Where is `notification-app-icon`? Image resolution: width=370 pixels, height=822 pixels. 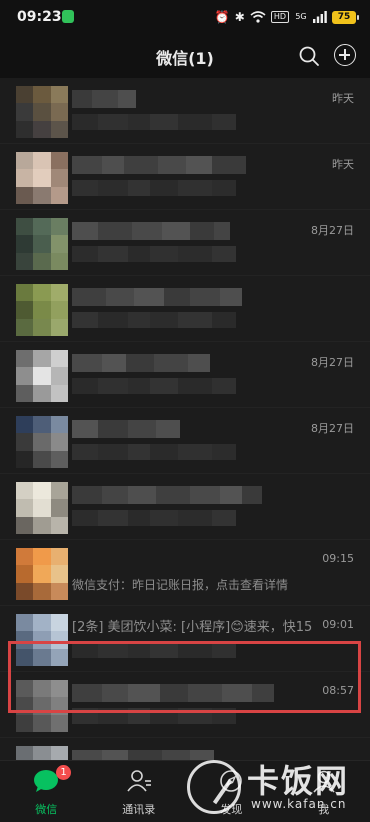
notification-app-icon is located at coordinates (68, 16).